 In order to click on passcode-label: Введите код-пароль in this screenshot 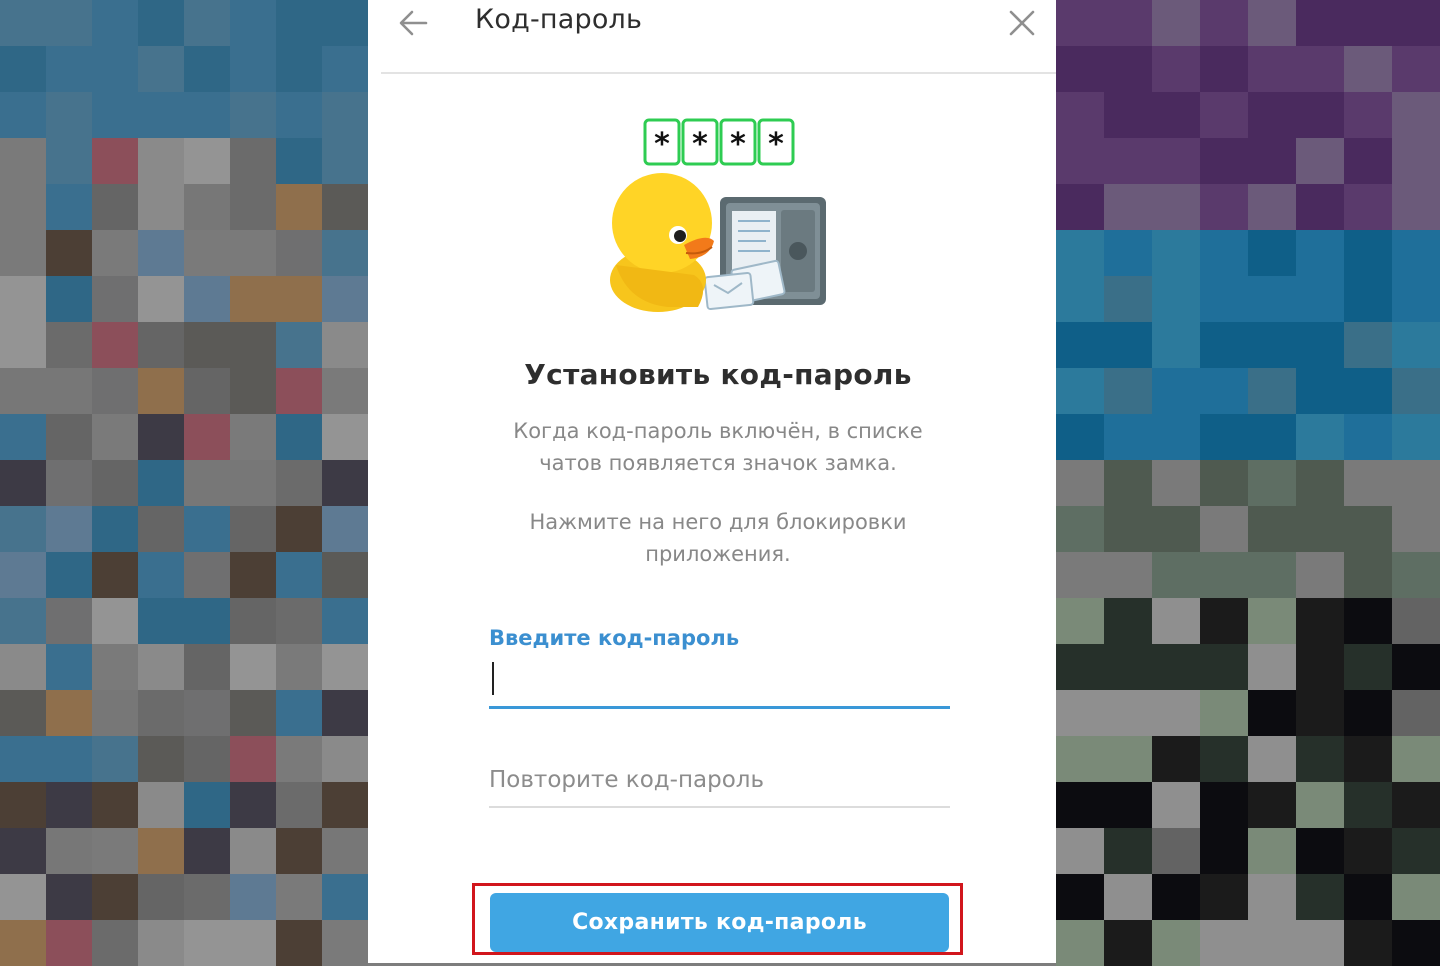, I will do `click(614, 638)`.